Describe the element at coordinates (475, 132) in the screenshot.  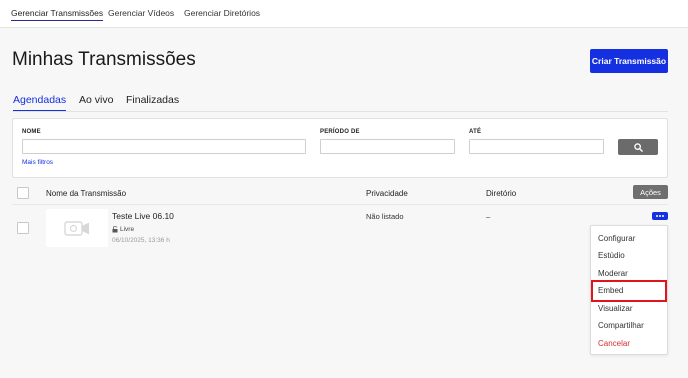
I see `period-until-label: ATÉ` at that location.